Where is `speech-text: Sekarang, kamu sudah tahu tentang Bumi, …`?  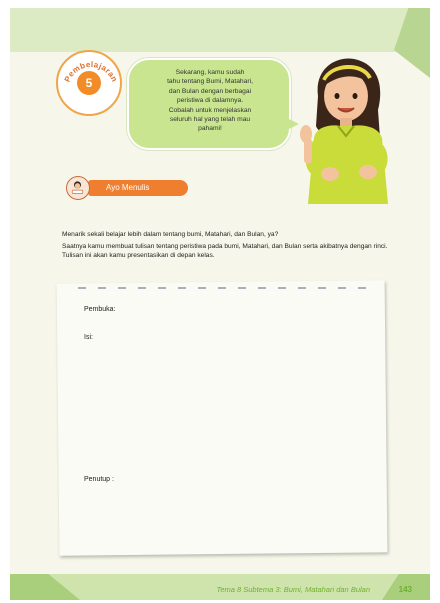 speech-text: Sekarang, kamu sudah tahu tentang Bumi, … is located at coordinates (210, 101).